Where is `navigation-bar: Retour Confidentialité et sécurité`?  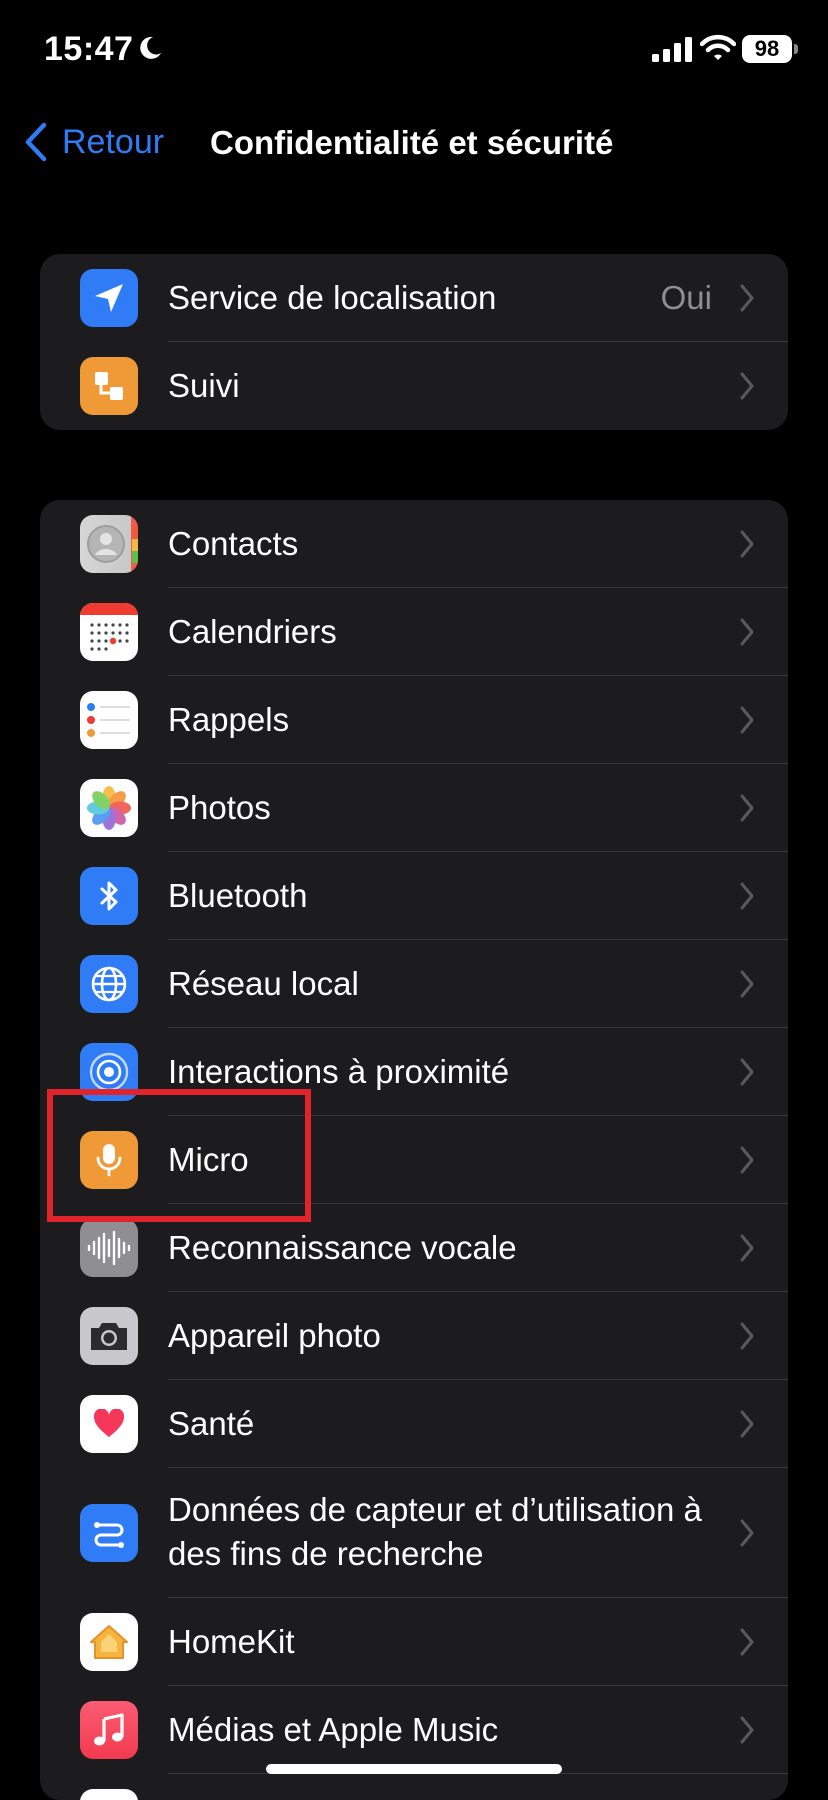 navigation-bar: Retour Confidentialité et sécurité is located at coordinates (414, 140).